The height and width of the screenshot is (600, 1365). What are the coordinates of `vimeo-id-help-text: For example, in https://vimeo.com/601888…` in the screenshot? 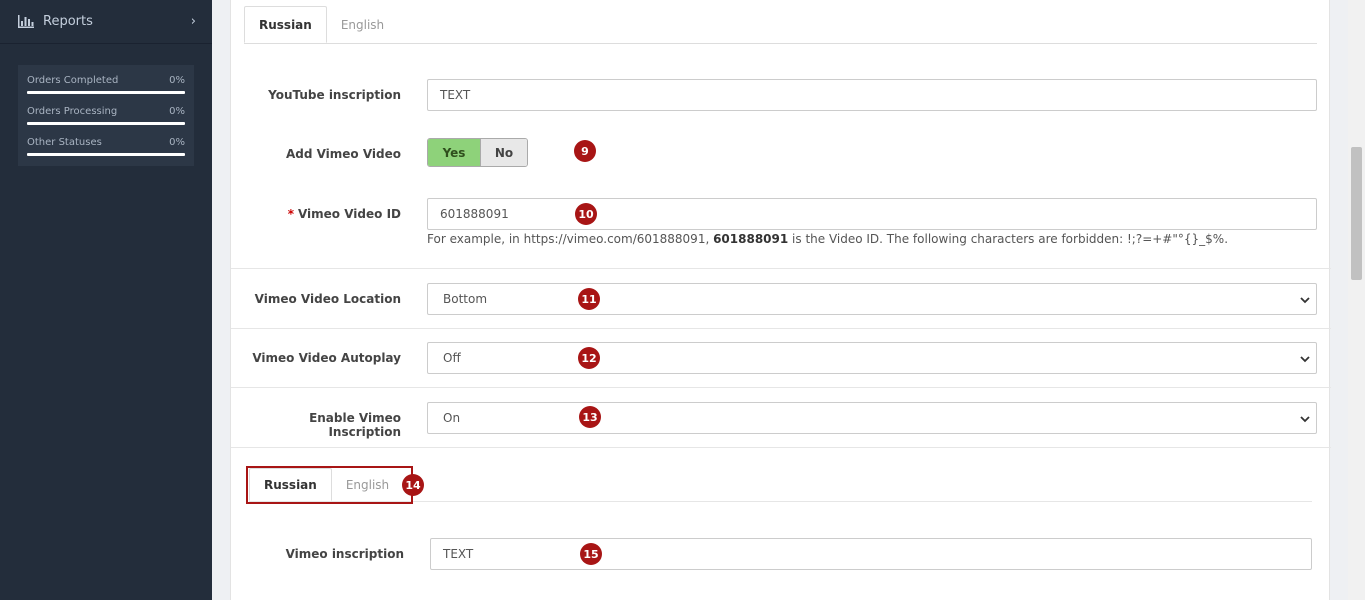 It's located at (827, 239).